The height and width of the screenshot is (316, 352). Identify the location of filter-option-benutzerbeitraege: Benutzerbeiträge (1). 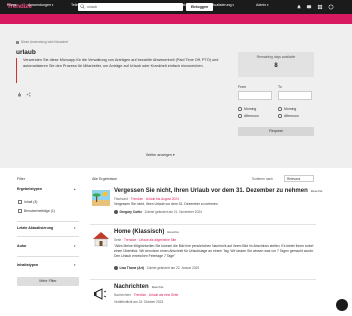
(39, 211).